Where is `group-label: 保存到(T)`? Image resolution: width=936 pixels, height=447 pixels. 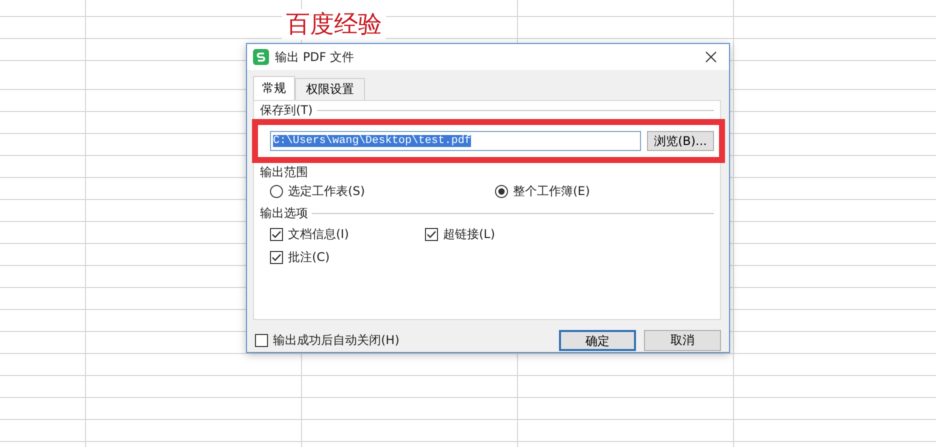 group-label: 保存到(T) is located at coordinates (286, 110).